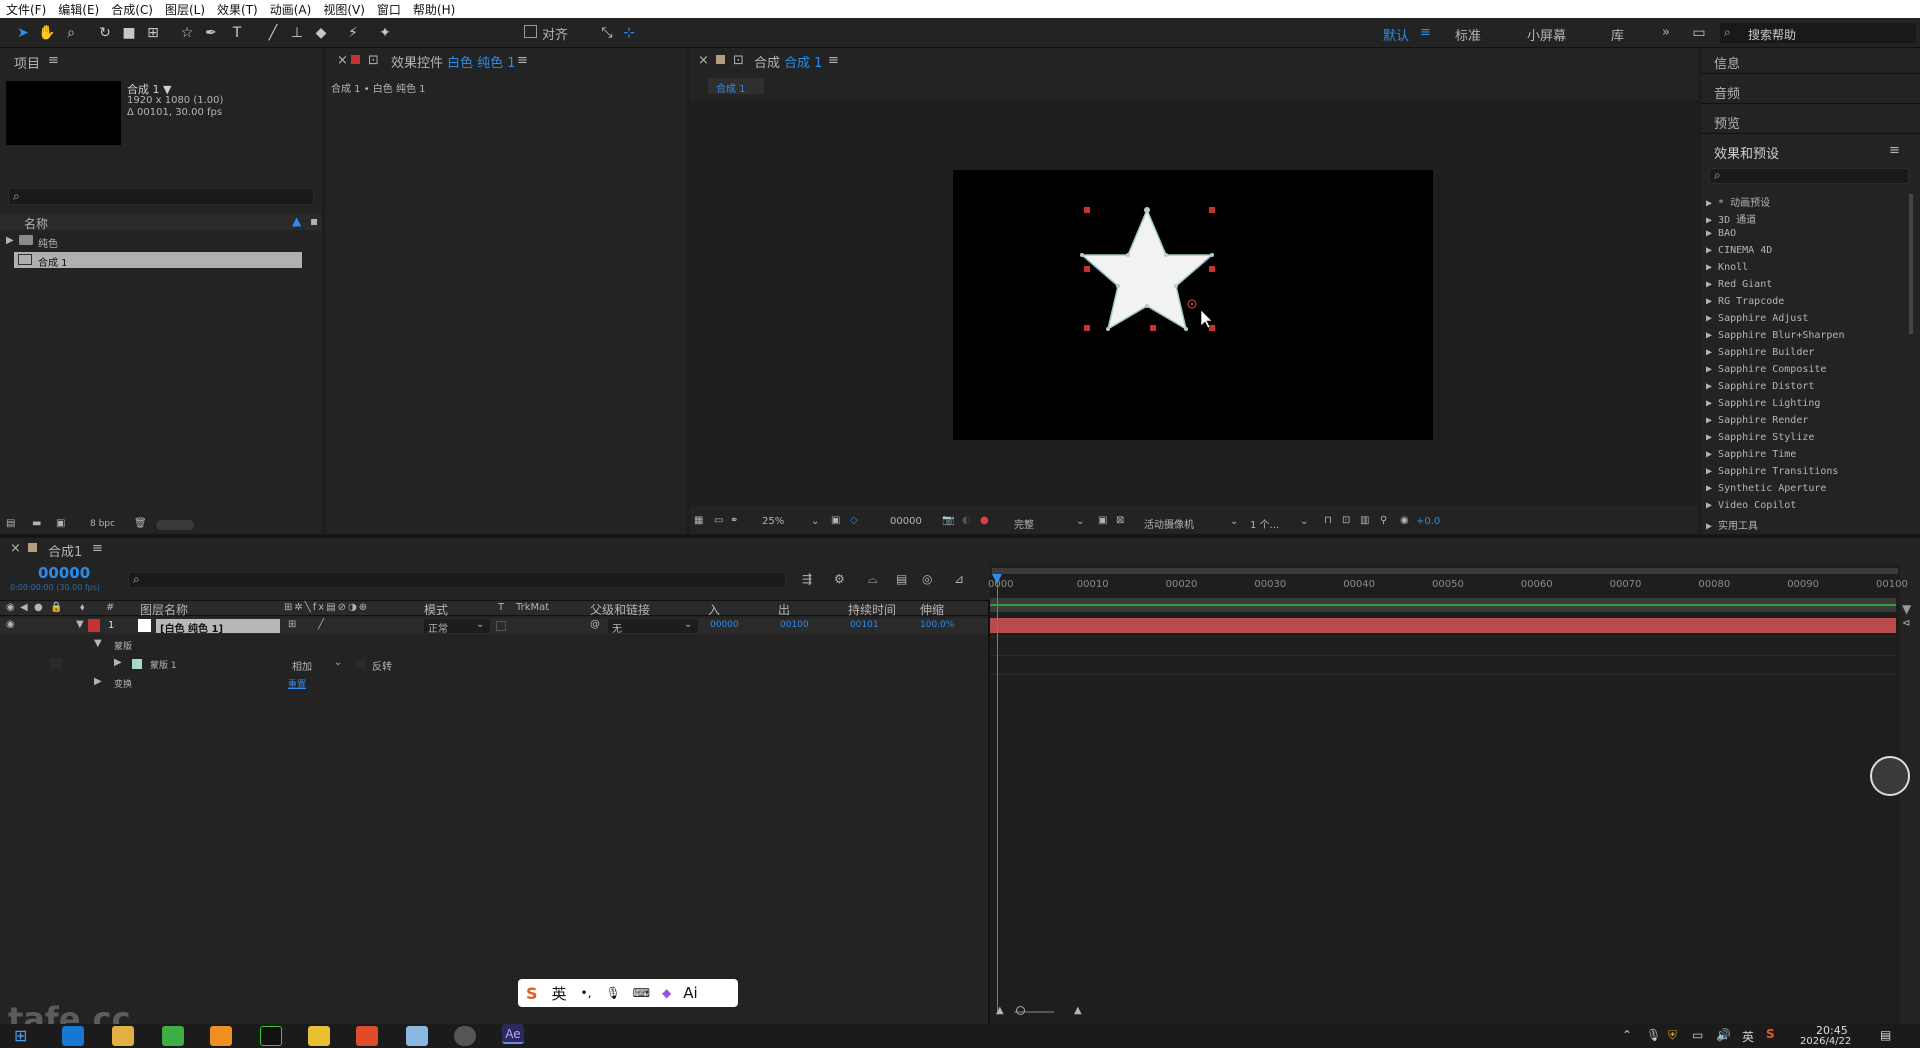  I want to click on interpret-footage-icon: ▤, so click(10, 523).